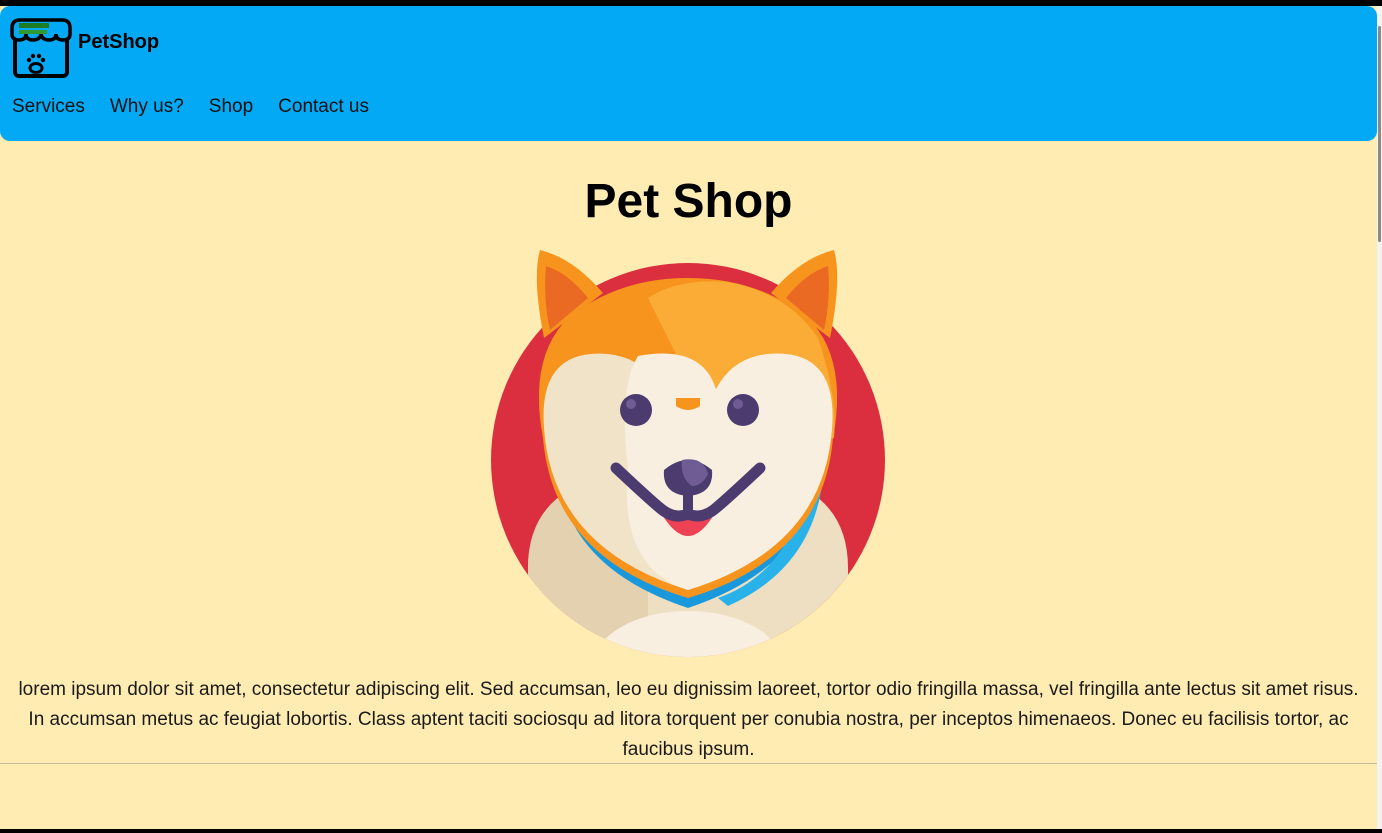  What do you see at coordinates (231, 107) in the screenshot?
I see `nav-link-shop: Shop` at bounding box center [231, 107].